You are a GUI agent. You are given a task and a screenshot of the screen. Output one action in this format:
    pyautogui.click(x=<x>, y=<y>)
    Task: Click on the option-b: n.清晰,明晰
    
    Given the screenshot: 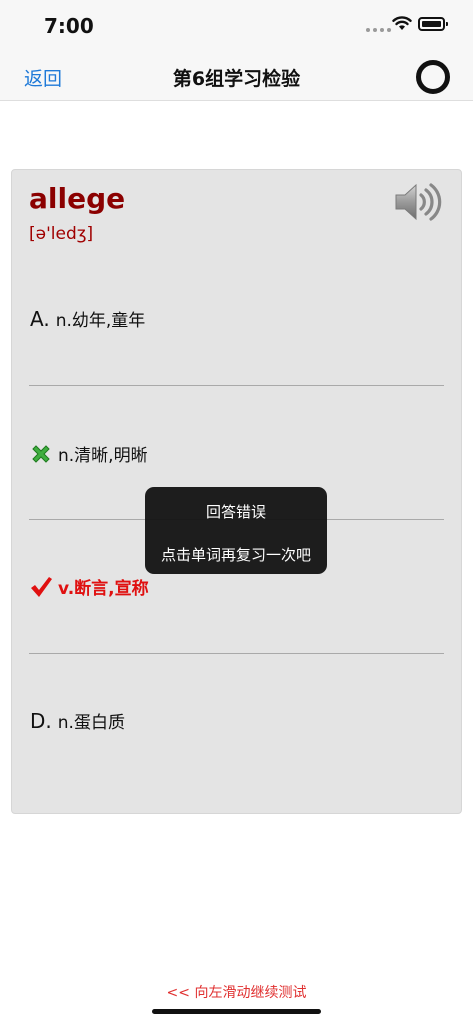 What is the action you would take?
    pyautogui.click(x=89, y=453)
    